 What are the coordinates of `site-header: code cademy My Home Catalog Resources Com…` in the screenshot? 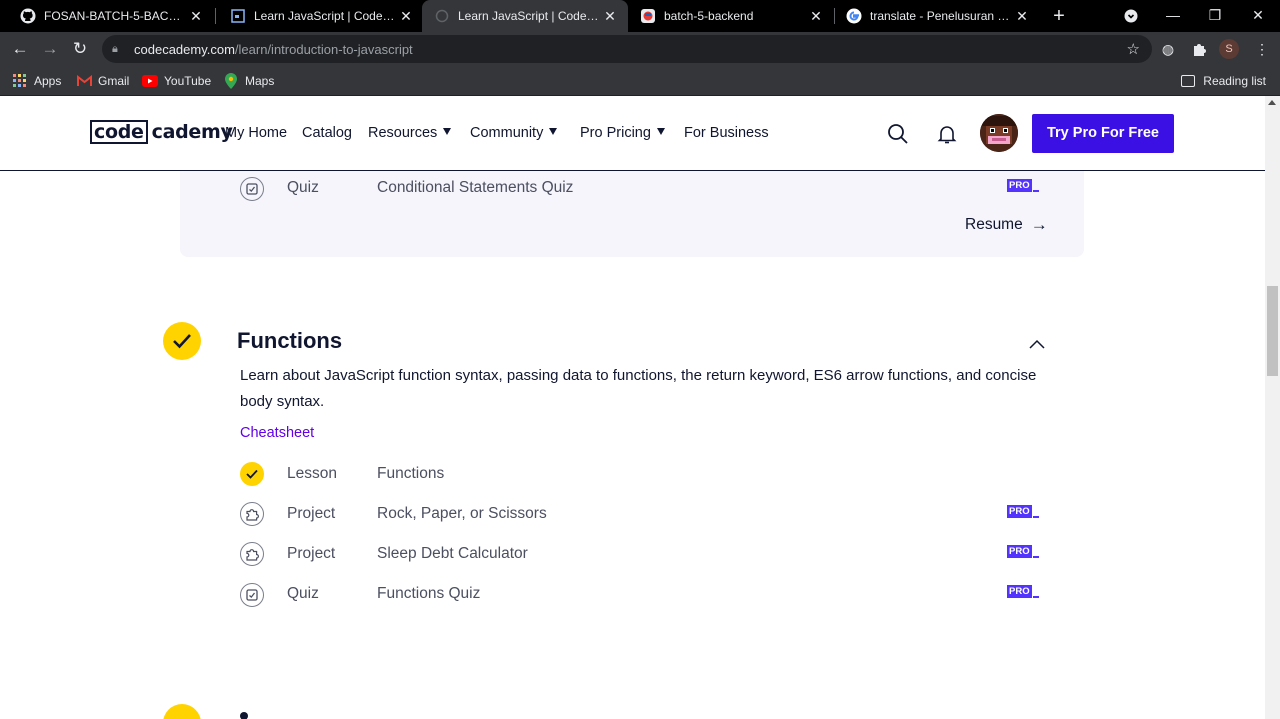 It's located at (632, 133).